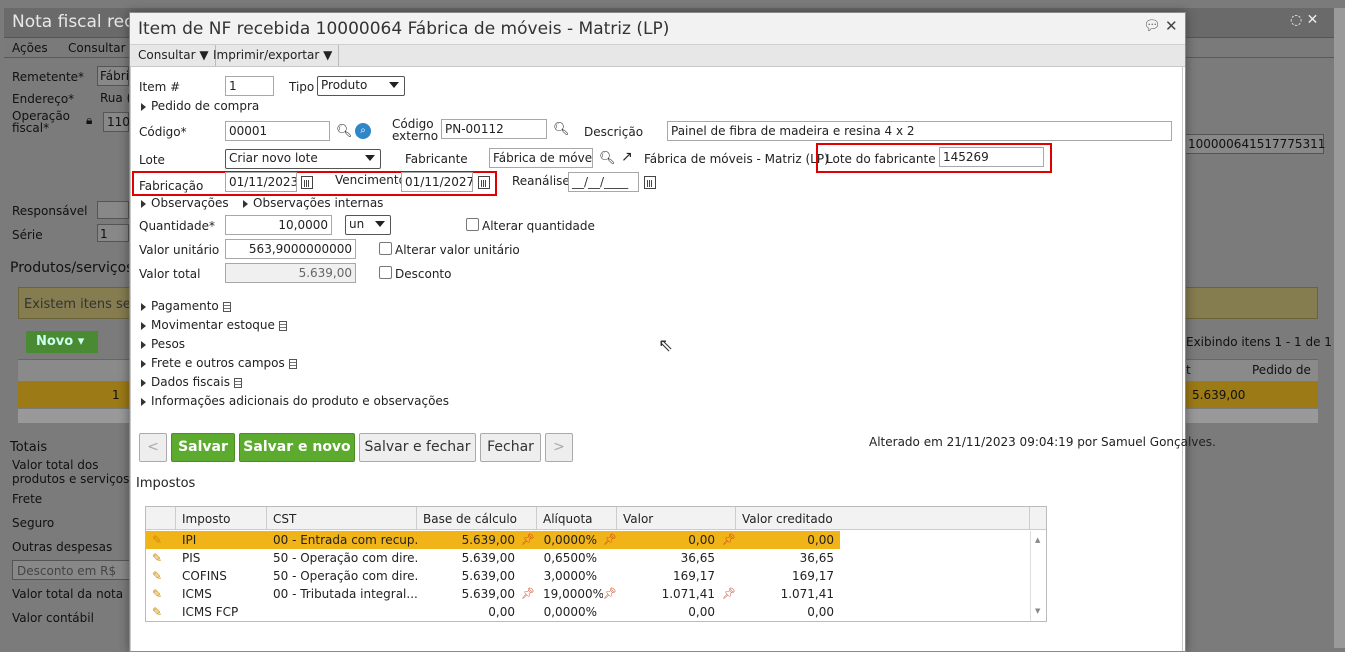  What do you see at coordinates (167, 55) in the screenshot?
I see `consultar-label: Consultar` at bounding box center [167, 55].